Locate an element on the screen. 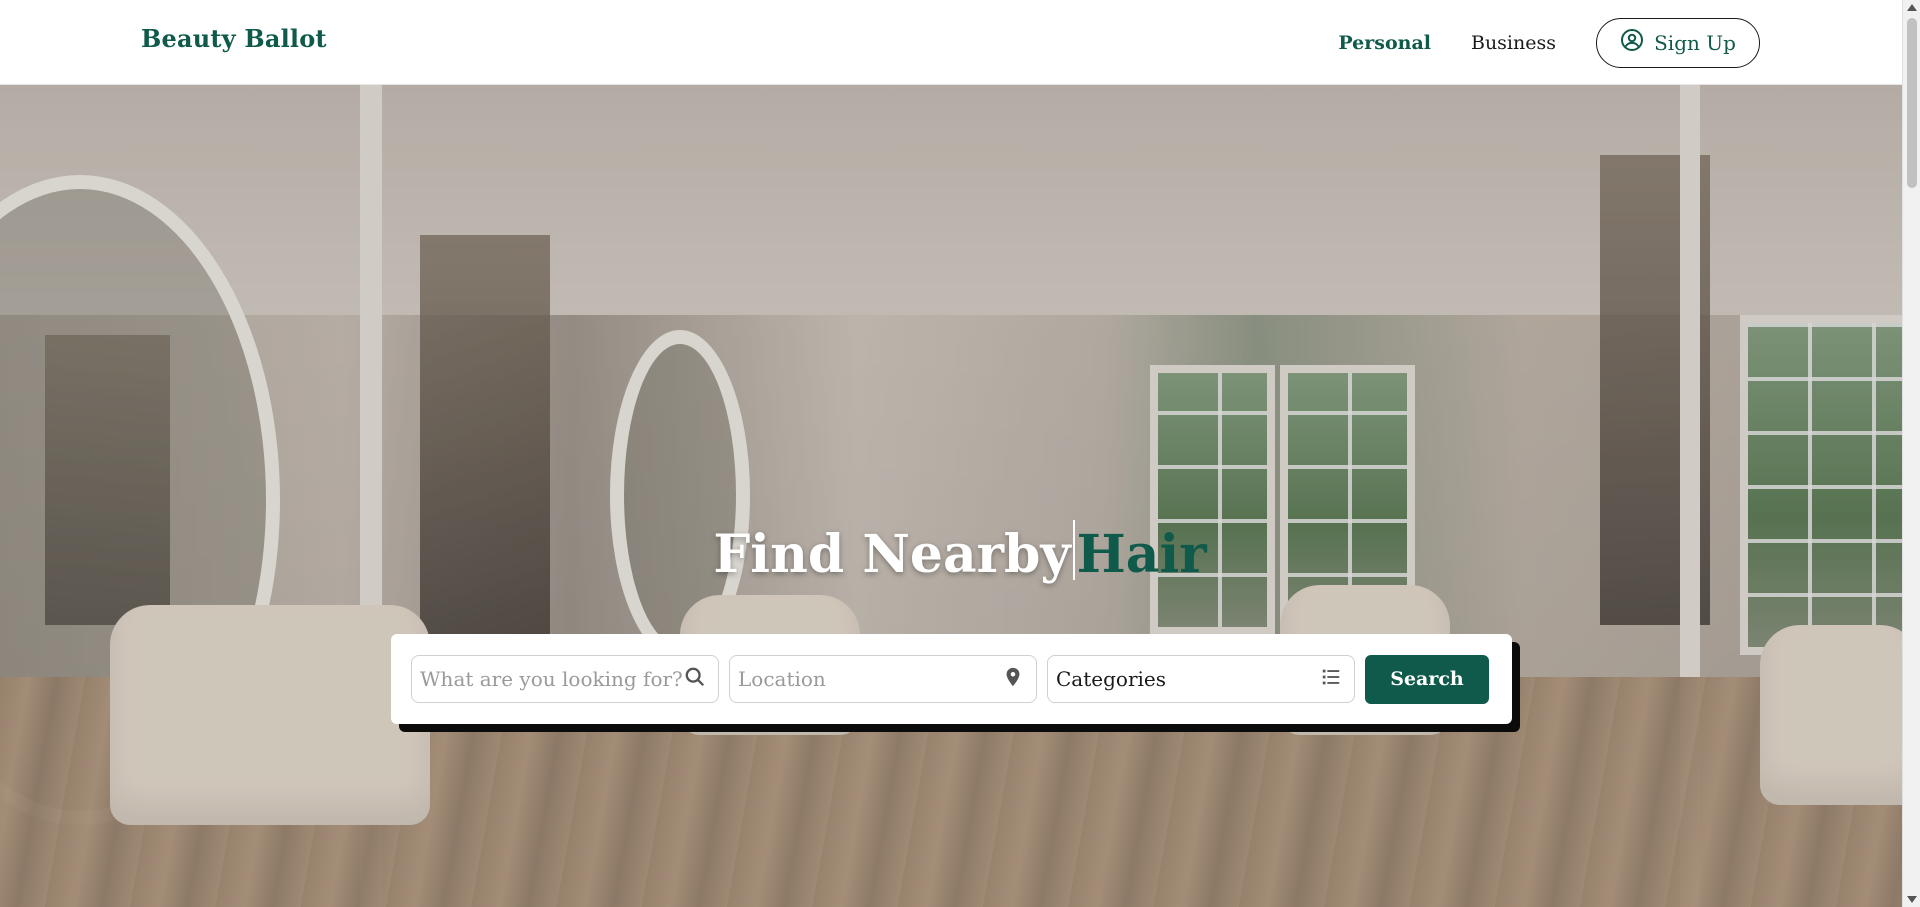  scroll-thumb is located at coordinates (1912, 103).